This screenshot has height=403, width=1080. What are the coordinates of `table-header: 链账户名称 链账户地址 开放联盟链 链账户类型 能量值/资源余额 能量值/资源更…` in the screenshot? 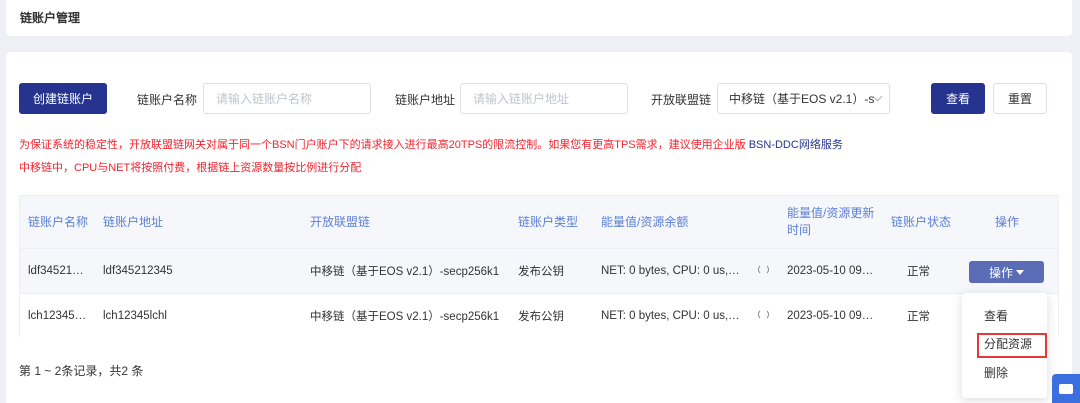 It's located at (539, 222).